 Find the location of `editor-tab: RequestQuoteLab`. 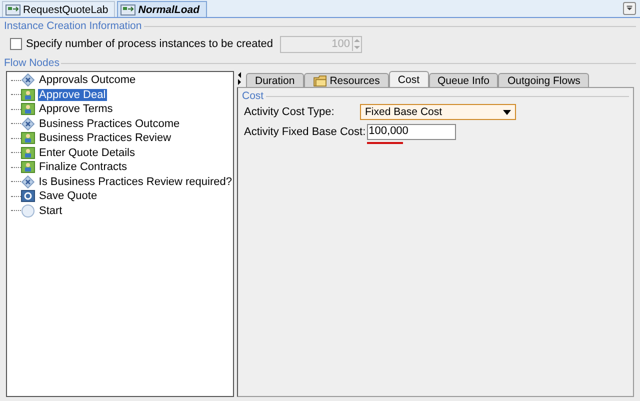

editor-tab: RequestQuoteLab is located at coordinates (59, 9).